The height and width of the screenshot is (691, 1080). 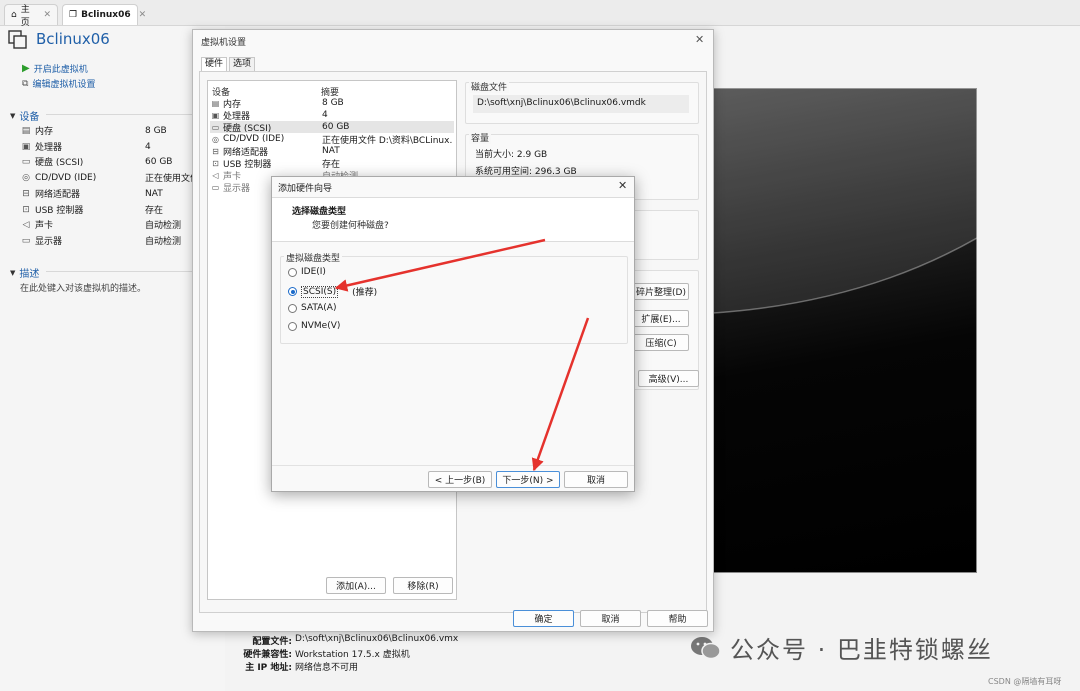 What do you see at coordinates (292, 326) in the screenshot?
I see `radio-icon` at bounding box center [292, 326].